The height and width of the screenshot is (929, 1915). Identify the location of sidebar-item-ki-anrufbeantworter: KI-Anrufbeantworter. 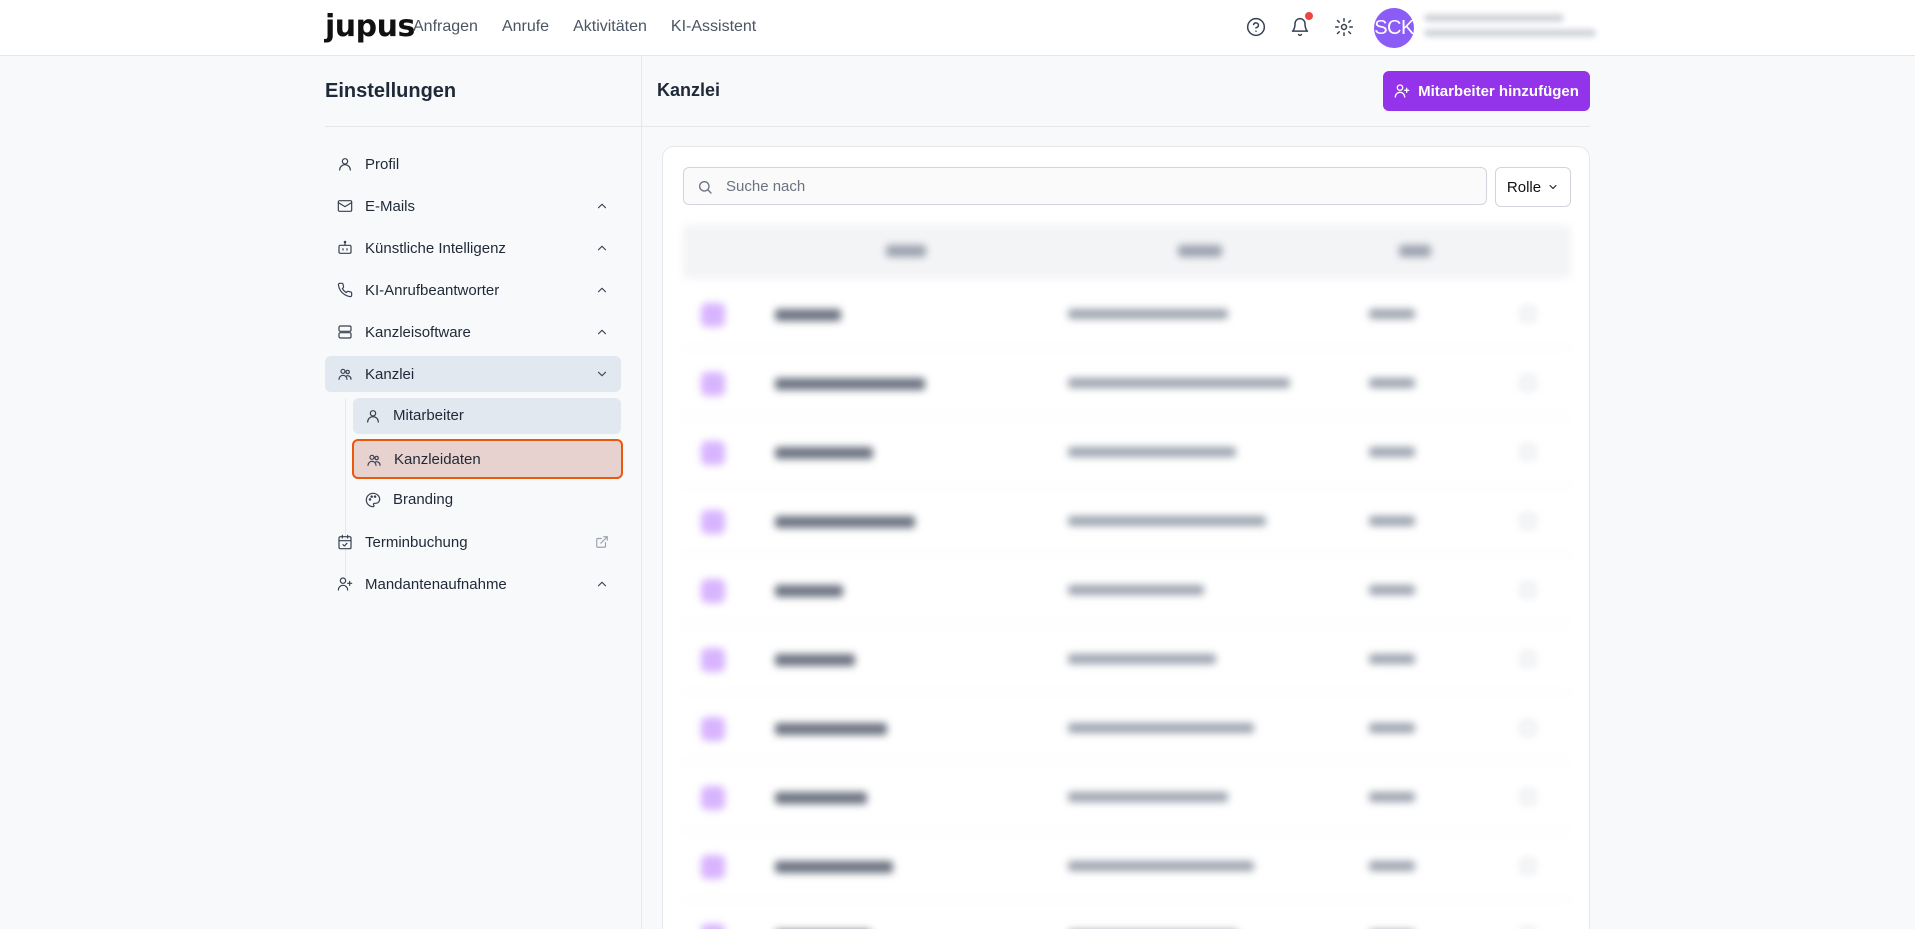
(473, 290).